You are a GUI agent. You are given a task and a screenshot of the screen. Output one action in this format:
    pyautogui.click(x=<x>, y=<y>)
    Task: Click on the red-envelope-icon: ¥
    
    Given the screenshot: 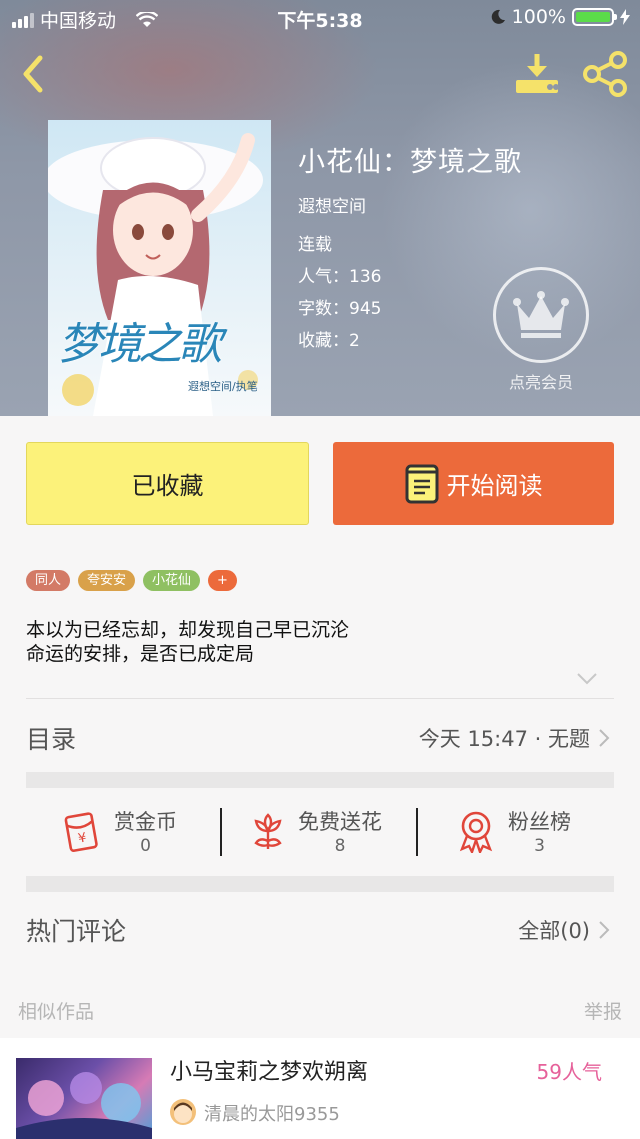 What is the action you would take?
    pyautogui.click(x=81, y=832)
    